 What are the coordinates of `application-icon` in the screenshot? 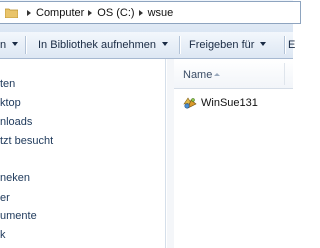 It's located at (190, 103).